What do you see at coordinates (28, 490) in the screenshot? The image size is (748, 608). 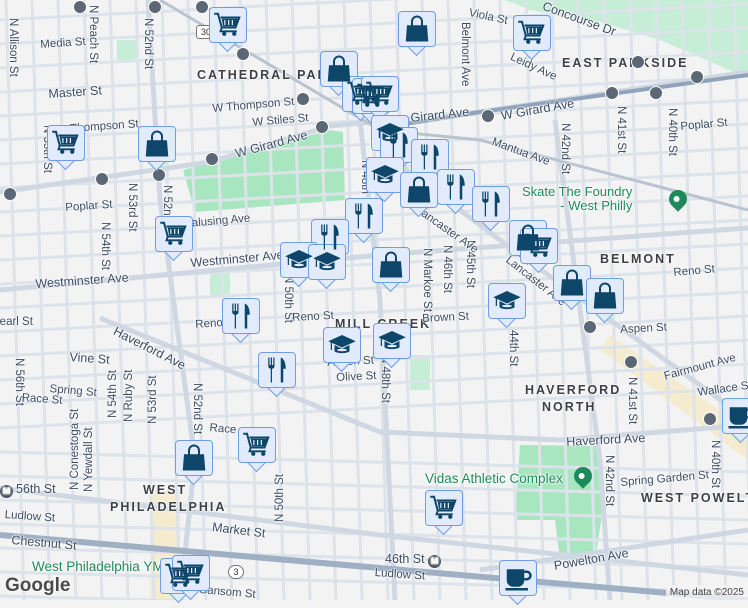 I see `metro-station-56th: M 56th St` at bounding box center [28, 490].